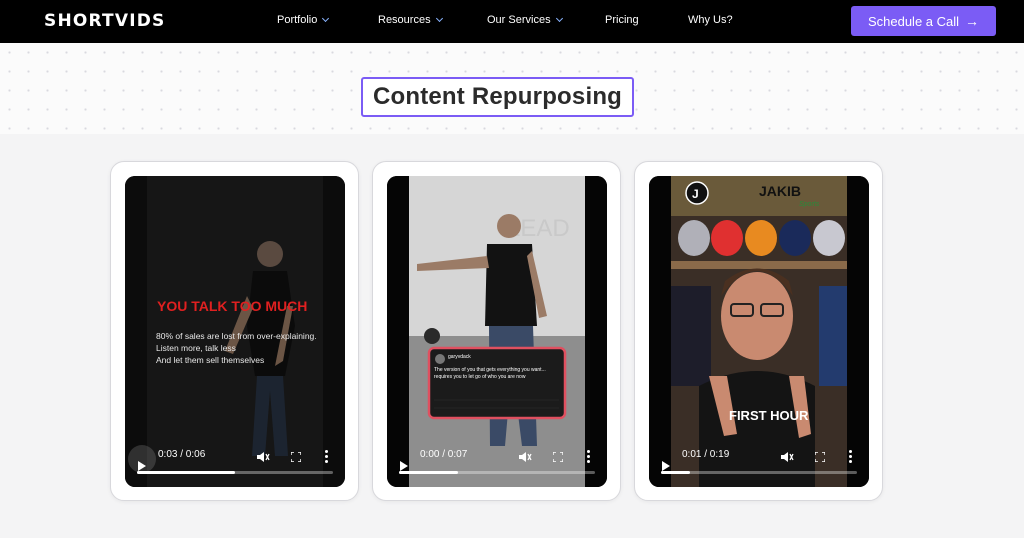 The width and height of the screenshot is (1024, 538). I want to click on nav-item-portfolio: Portfolio, so click(303, 20).